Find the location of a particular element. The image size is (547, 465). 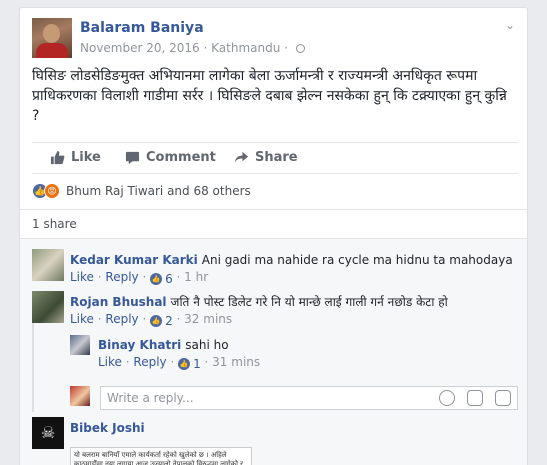

comment-like-count: 👍 2 is located at coordinates (161, 321).